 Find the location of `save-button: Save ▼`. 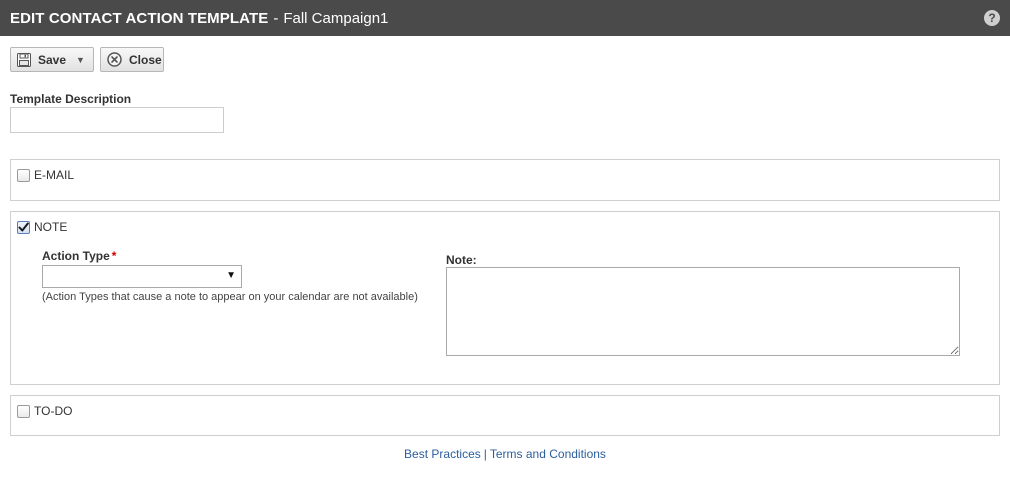

save-button: Save ▼ is located at coordinates (52, 59).